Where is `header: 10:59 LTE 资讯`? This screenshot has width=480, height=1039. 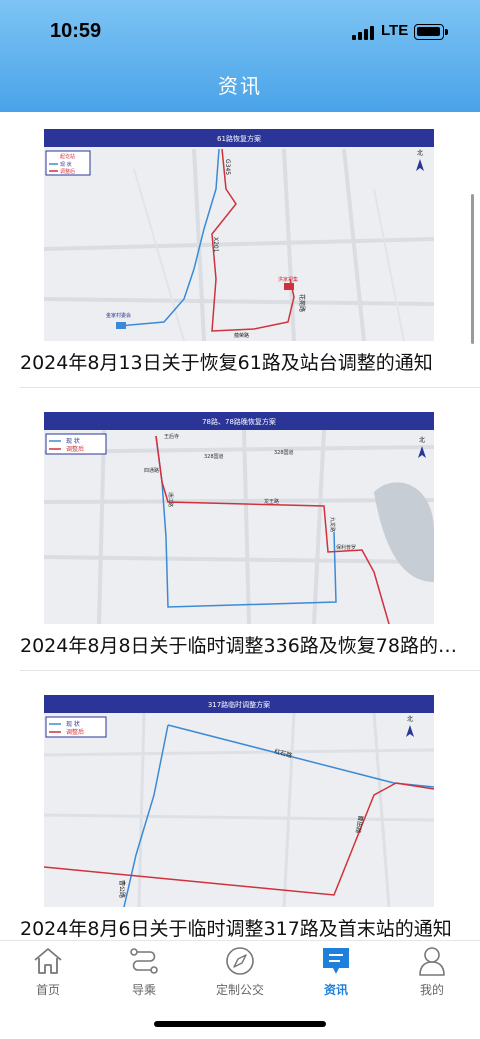
header: 10:59 LTE 资讯 is located at coordinates (240, 56).